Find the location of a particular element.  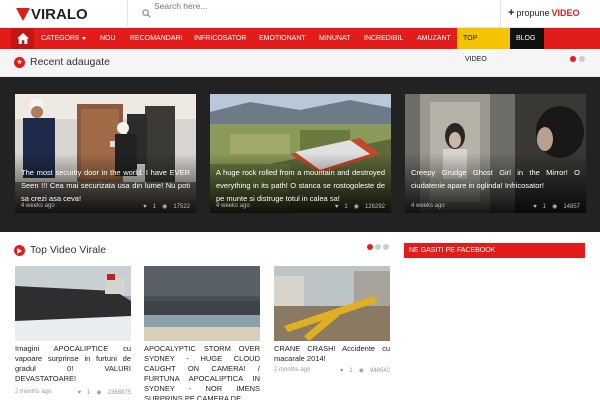

play-icon is located at coordinates (19, 250).